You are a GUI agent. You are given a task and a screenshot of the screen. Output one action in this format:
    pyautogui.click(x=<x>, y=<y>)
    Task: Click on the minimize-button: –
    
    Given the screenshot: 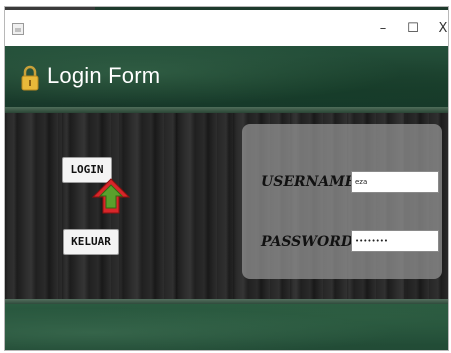 What is the action you would take?
    pyautogui.click(x=383, y=29)
    